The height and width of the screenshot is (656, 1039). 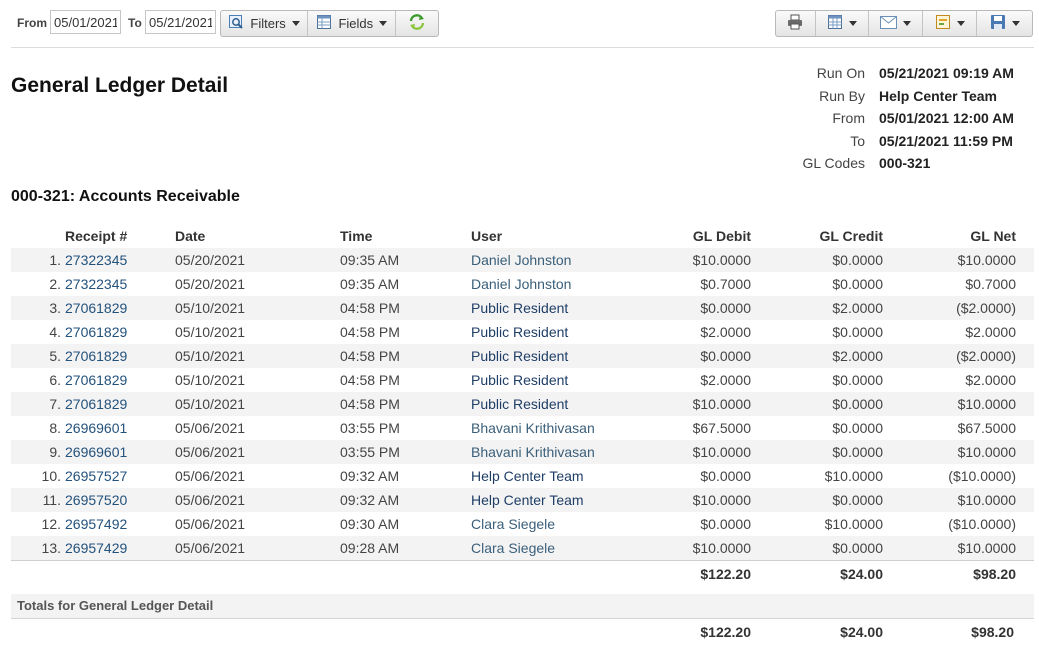 What do you see at coordinates (897, 163) in the screenshot?
I see `meta-row-gl-codes: GL Codes 000-321` at bounding box center [897, 163].